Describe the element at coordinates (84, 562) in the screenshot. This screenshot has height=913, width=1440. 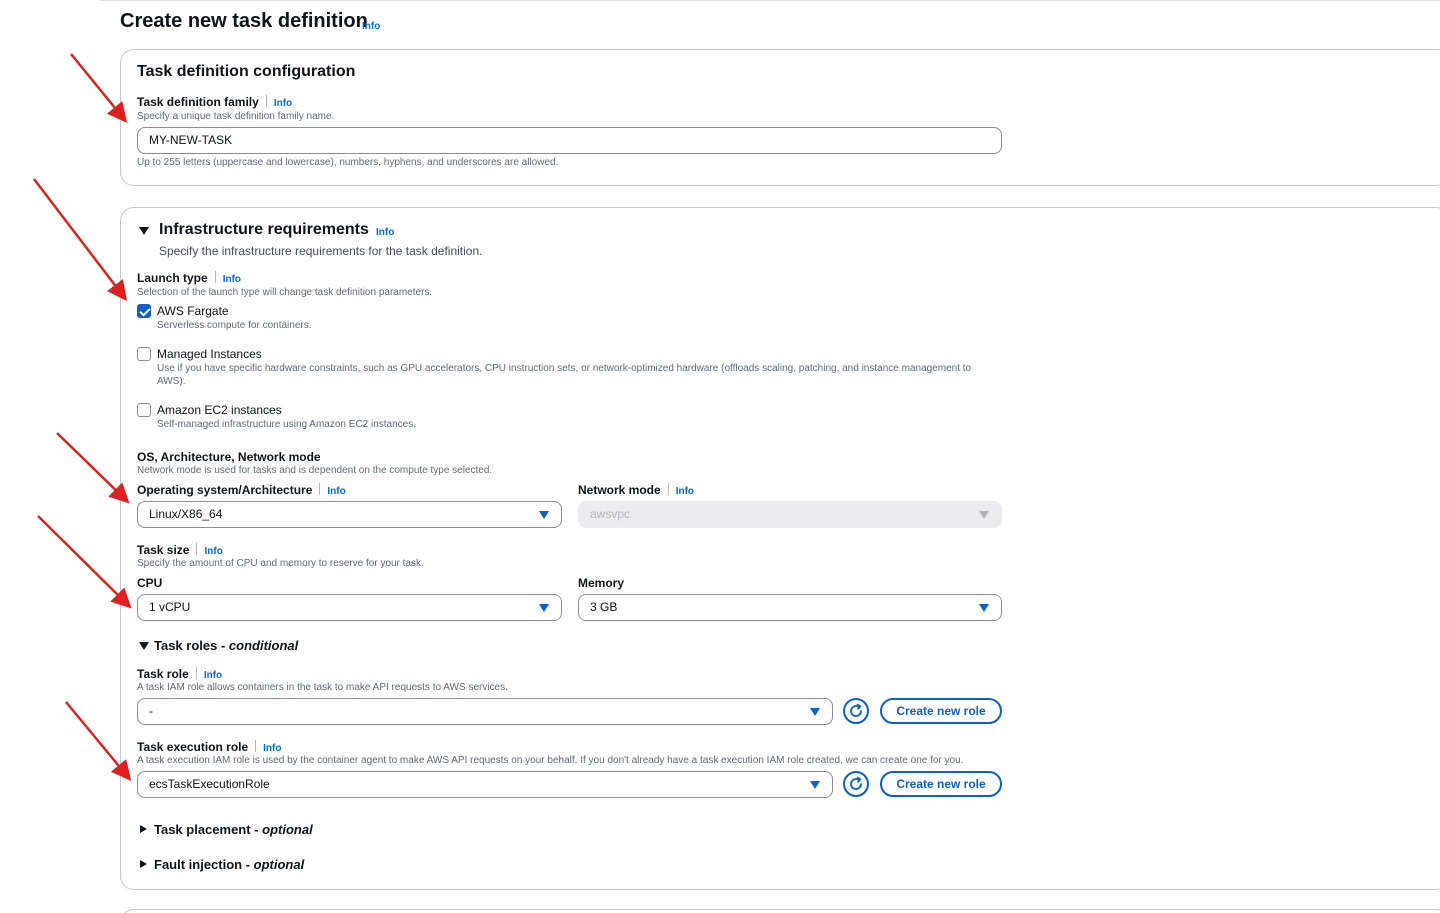
I see `annotation-arrow-cpu` at that location.